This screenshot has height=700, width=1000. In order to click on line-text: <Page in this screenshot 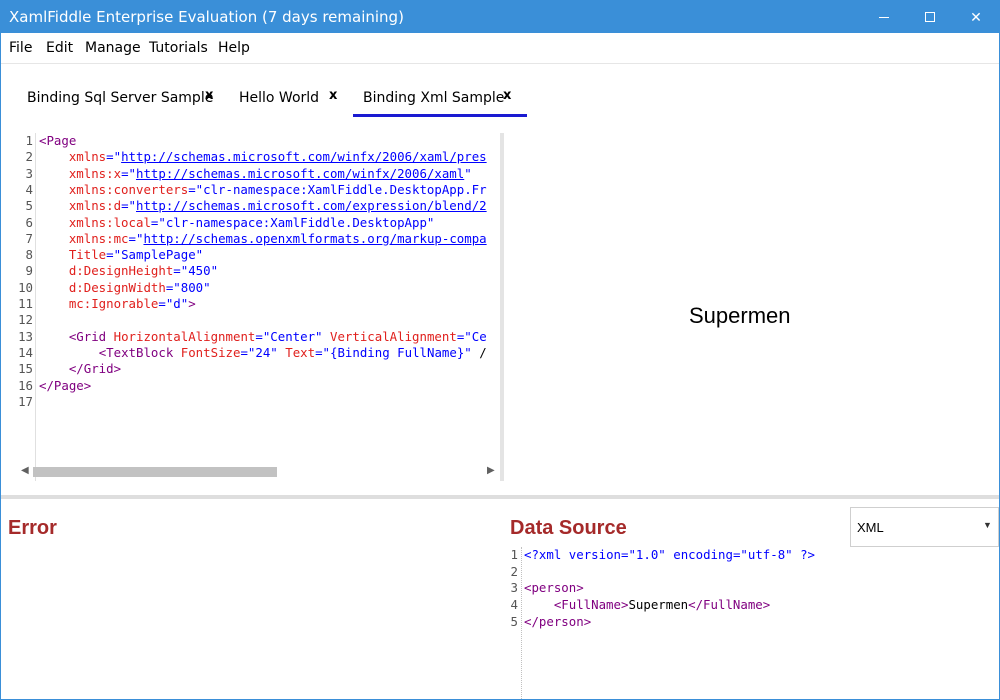, I will do `click(58, 140)`.